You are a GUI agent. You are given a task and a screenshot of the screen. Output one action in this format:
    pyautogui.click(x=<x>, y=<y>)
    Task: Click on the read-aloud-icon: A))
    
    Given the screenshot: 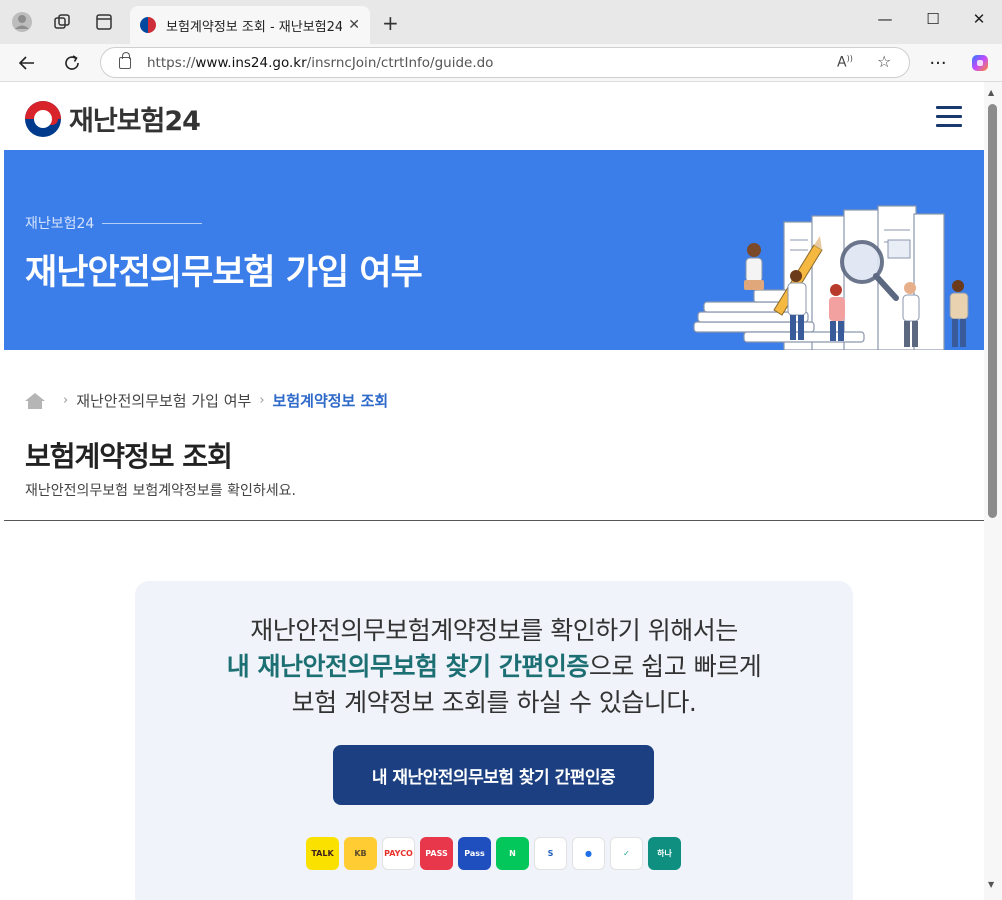 What is the action you would take?
    pyautogui.click(x=845, y=62)
    